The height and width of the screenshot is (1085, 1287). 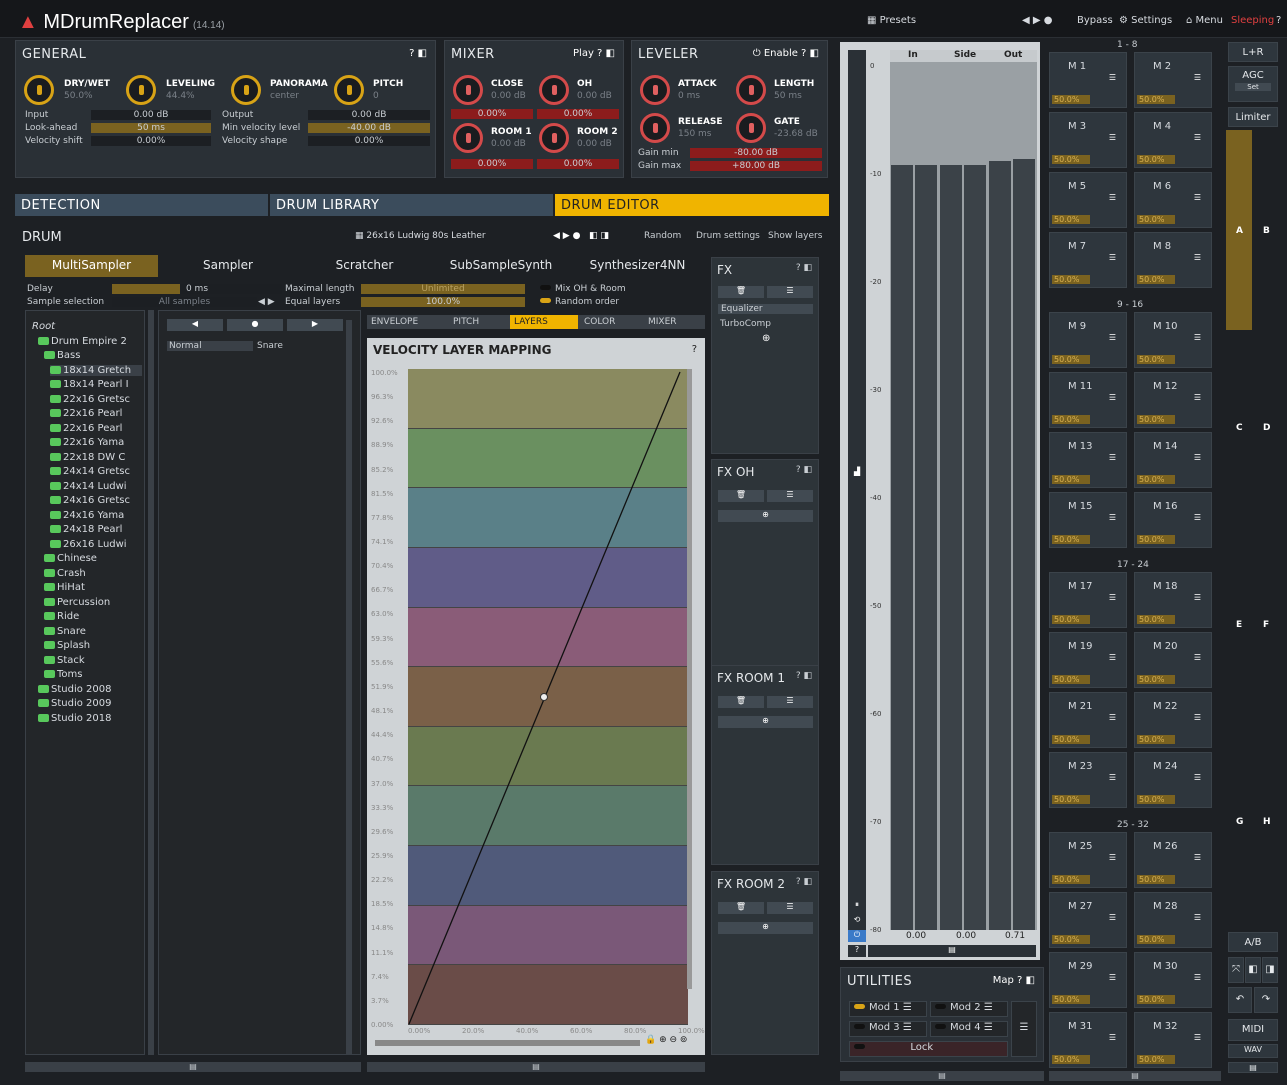 I want to click on layer-next-button: ▶, so click(x=315, y=325).